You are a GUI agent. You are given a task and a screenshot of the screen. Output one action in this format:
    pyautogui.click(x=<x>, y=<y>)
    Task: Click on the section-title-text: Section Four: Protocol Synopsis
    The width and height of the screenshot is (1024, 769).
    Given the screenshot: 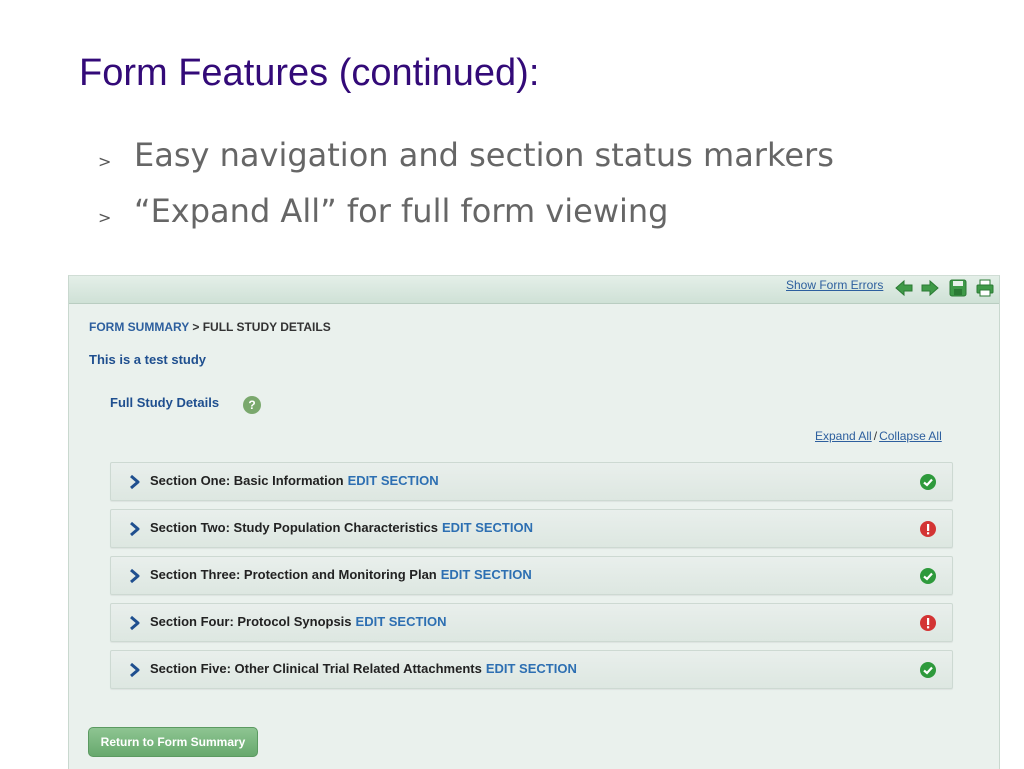 What is the action you would take?
    pyautogui.click(x=251, y=621)
    